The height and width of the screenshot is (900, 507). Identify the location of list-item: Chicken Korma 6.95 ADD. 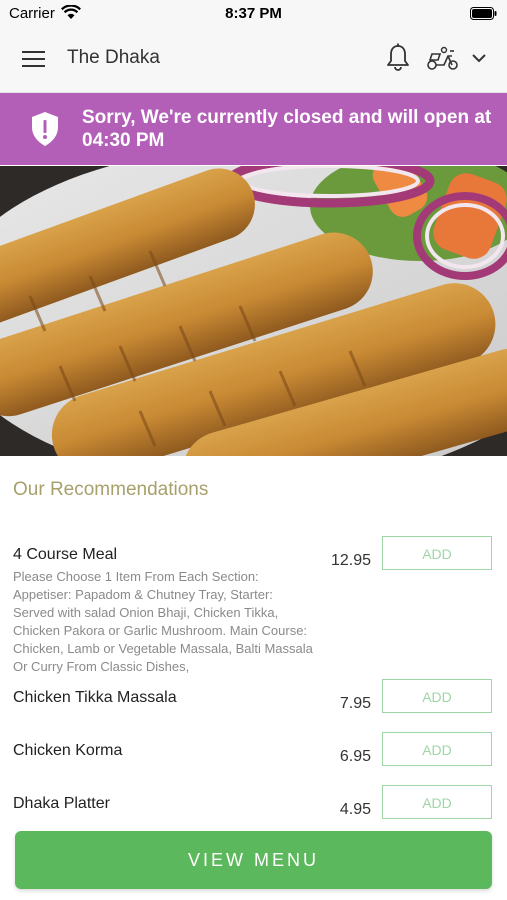
(253, 752).